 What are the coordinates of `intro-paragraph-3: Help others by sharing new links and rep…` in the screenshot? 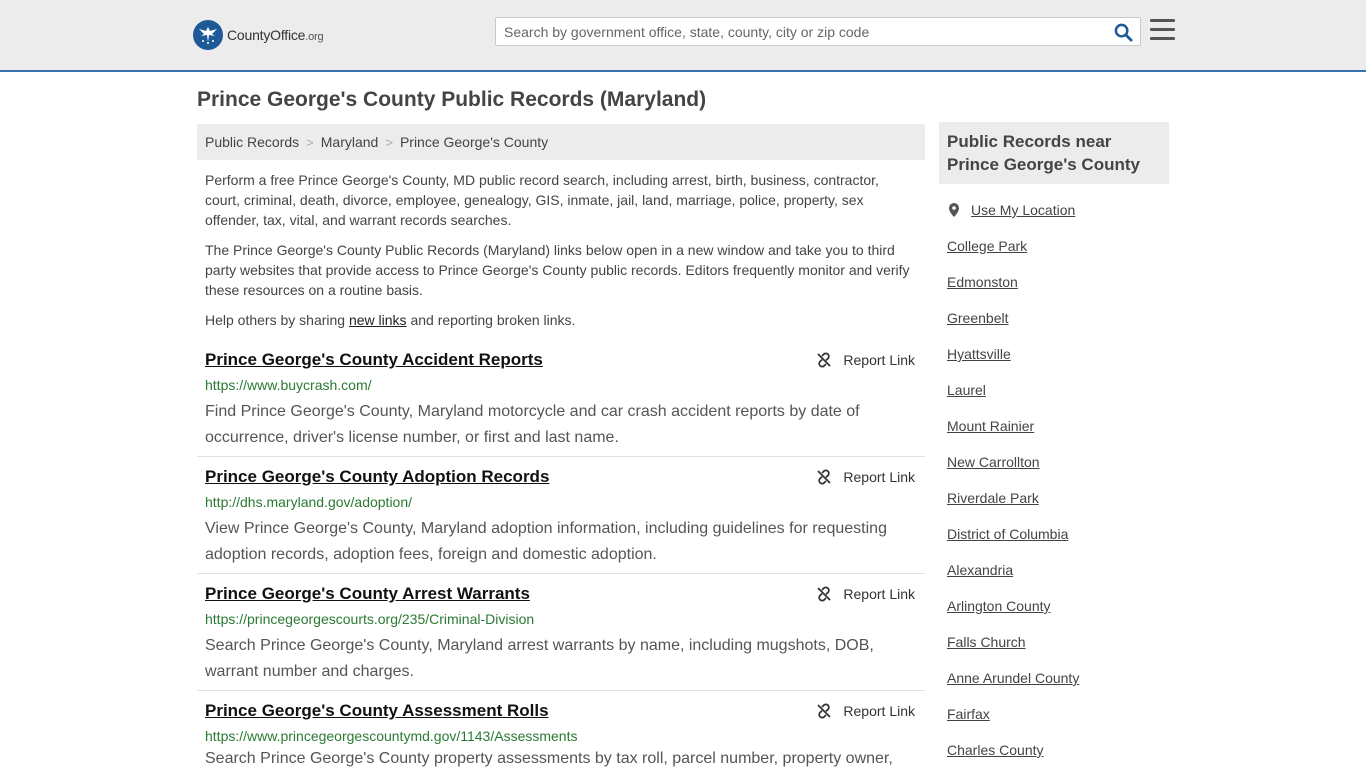 It's located at (390, 320).